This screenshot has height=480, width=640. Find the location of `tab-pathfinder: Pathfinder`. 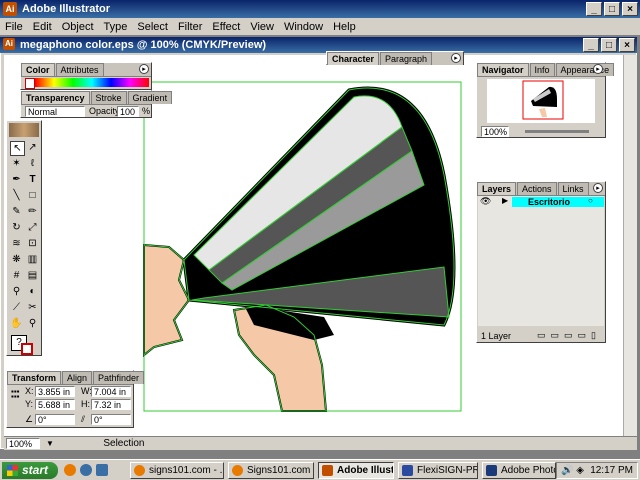

tab-pathfinder: Pathfinder is located at coordinates (119, 377).